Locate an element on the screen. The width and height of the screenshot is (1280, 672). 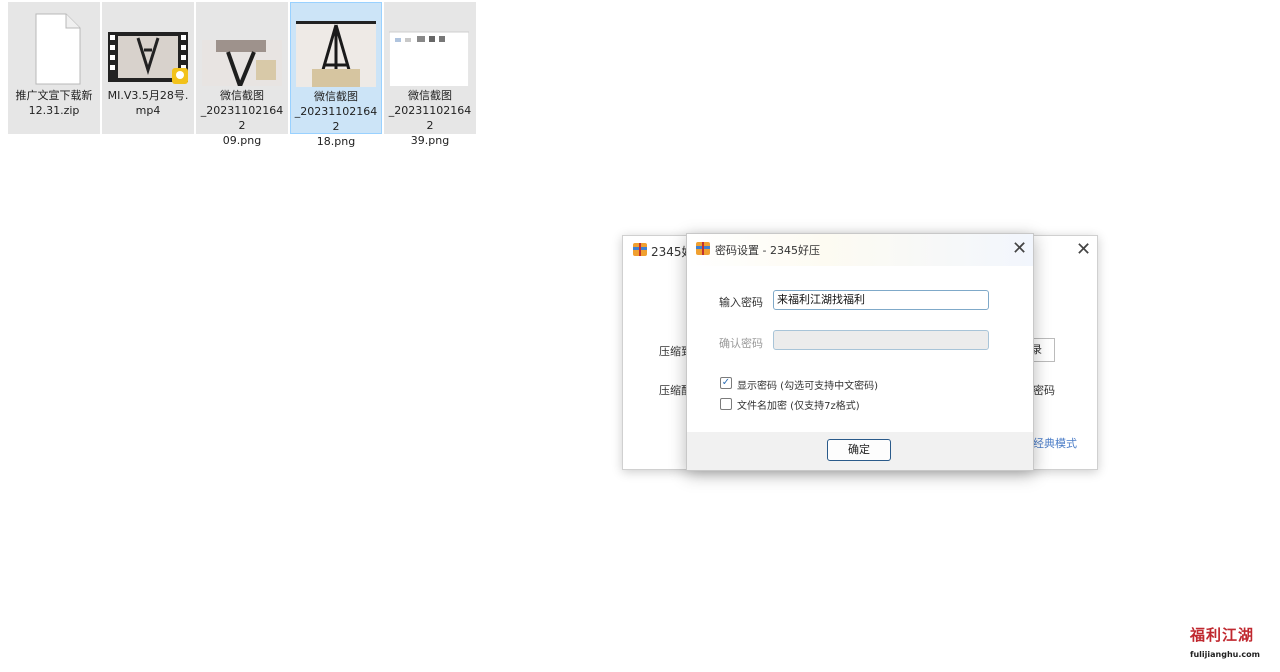
show-password-label: 显示密码 (勾选可支持中文密码) is located at coordinates (807, 386).